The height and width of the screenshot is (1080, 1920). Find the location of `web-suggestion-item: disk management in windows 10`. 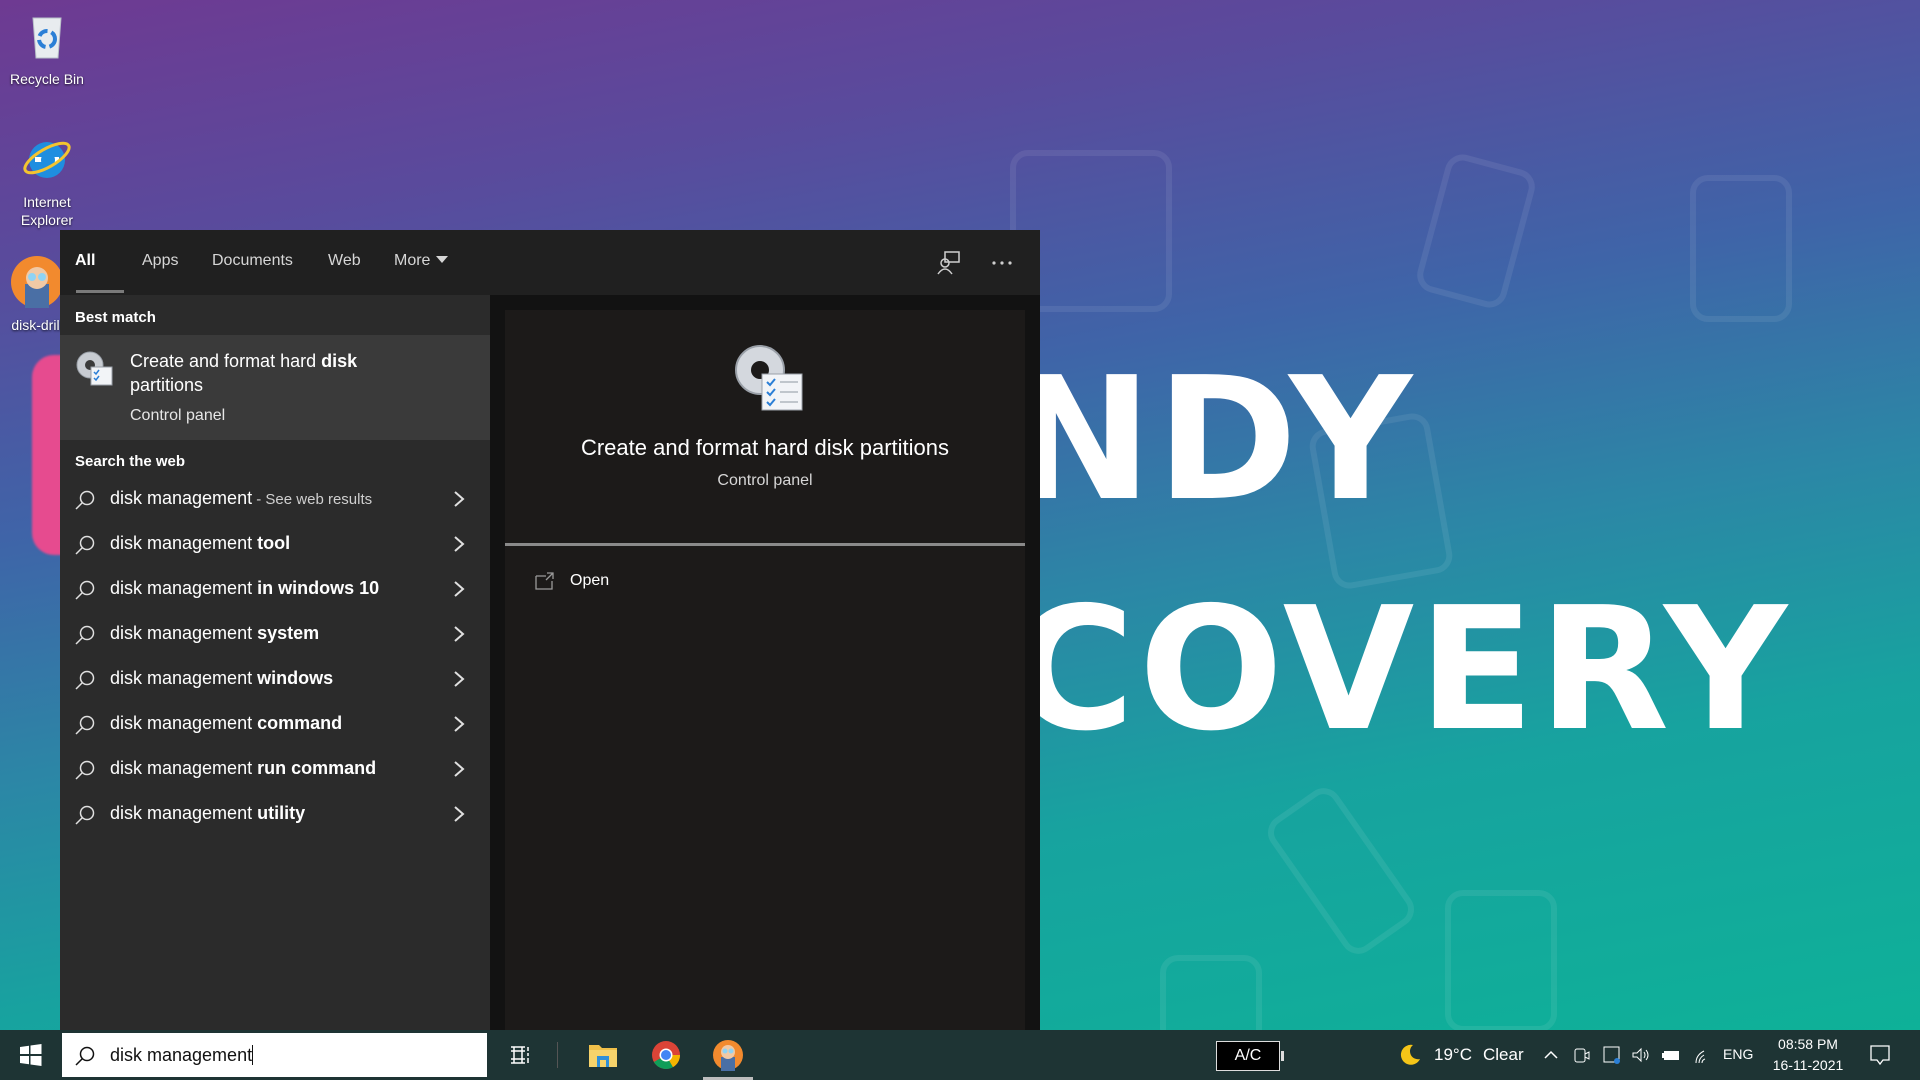

web-suggestion-item: disk management in windows 10 is located at coordinates (275, 589).